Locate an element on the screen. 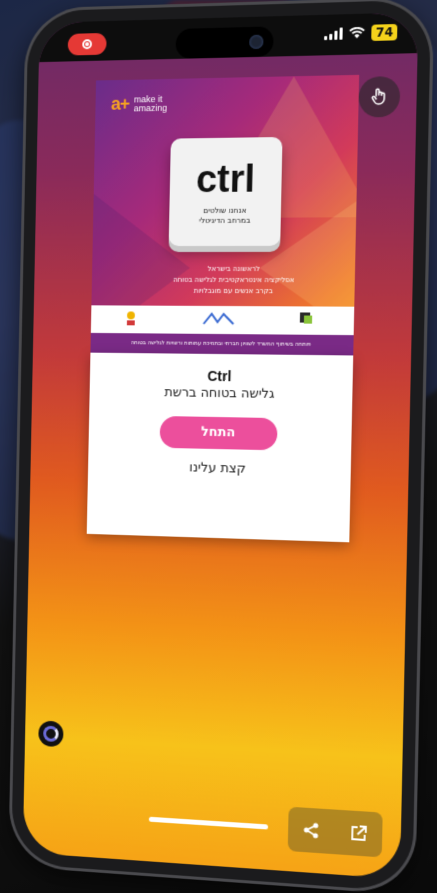  battery-indicator: 74 is located at coordinates (384, 32).